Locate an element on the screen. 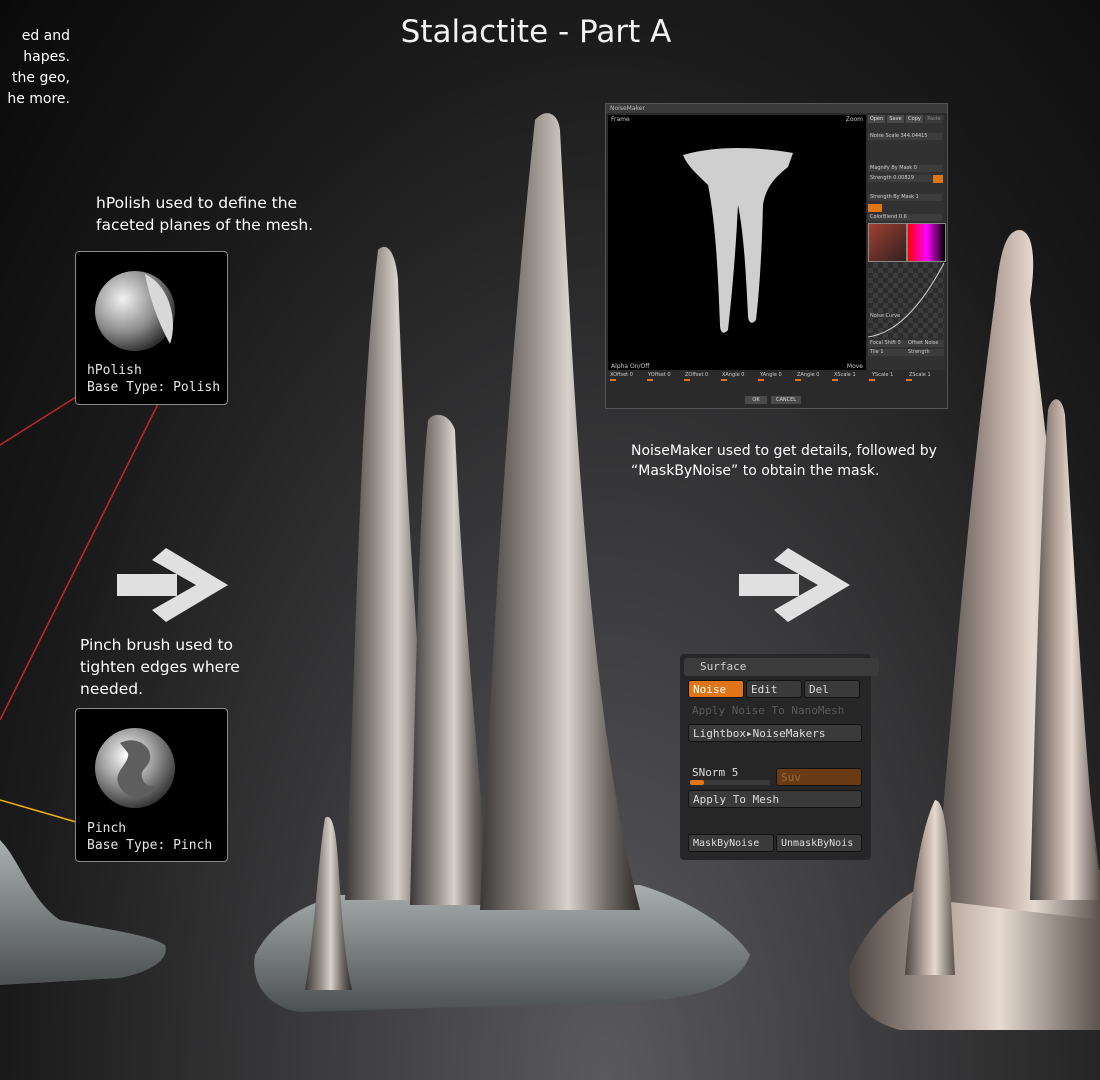  yangle-slider: YAngle 0 is located at coordinates (771, 375).